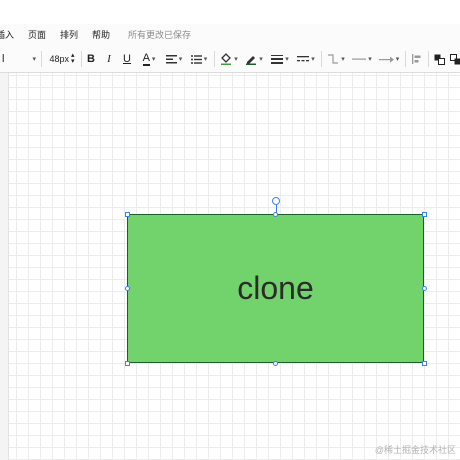  I want to click on pen-icon, so click(251, 60).